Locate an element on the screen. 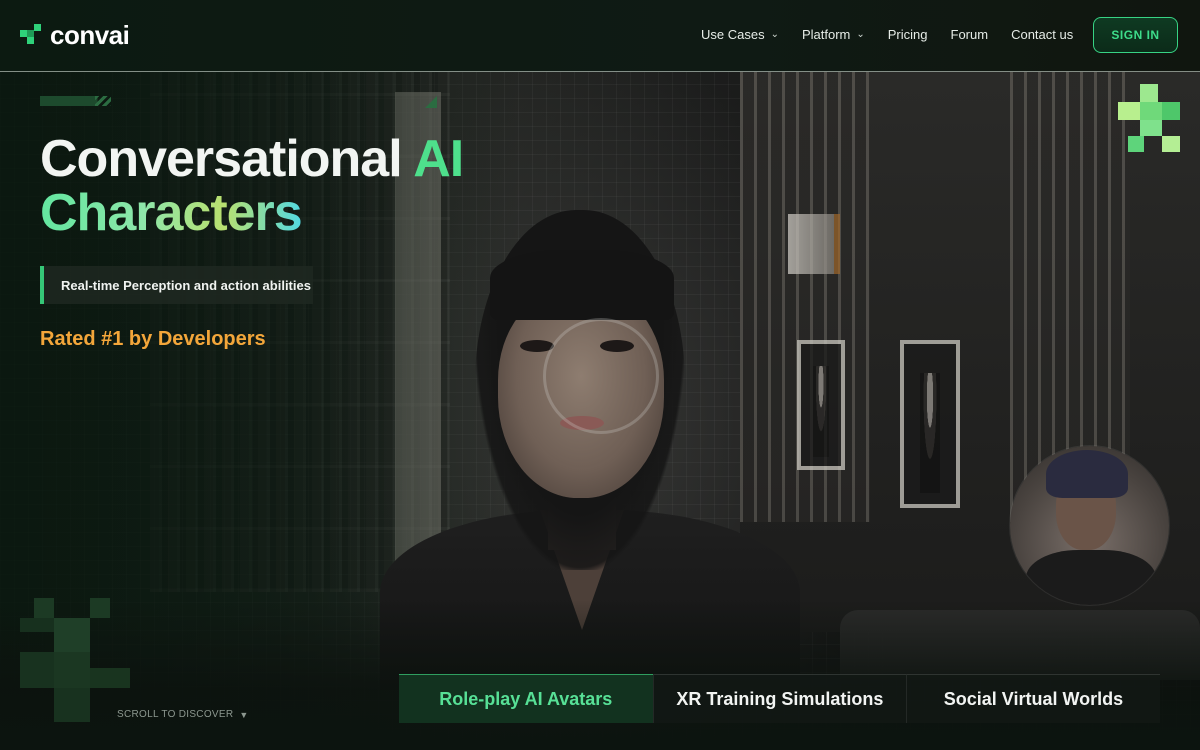 The image size is (1200, 750). logo: convai is located at coordinates (75, 35).